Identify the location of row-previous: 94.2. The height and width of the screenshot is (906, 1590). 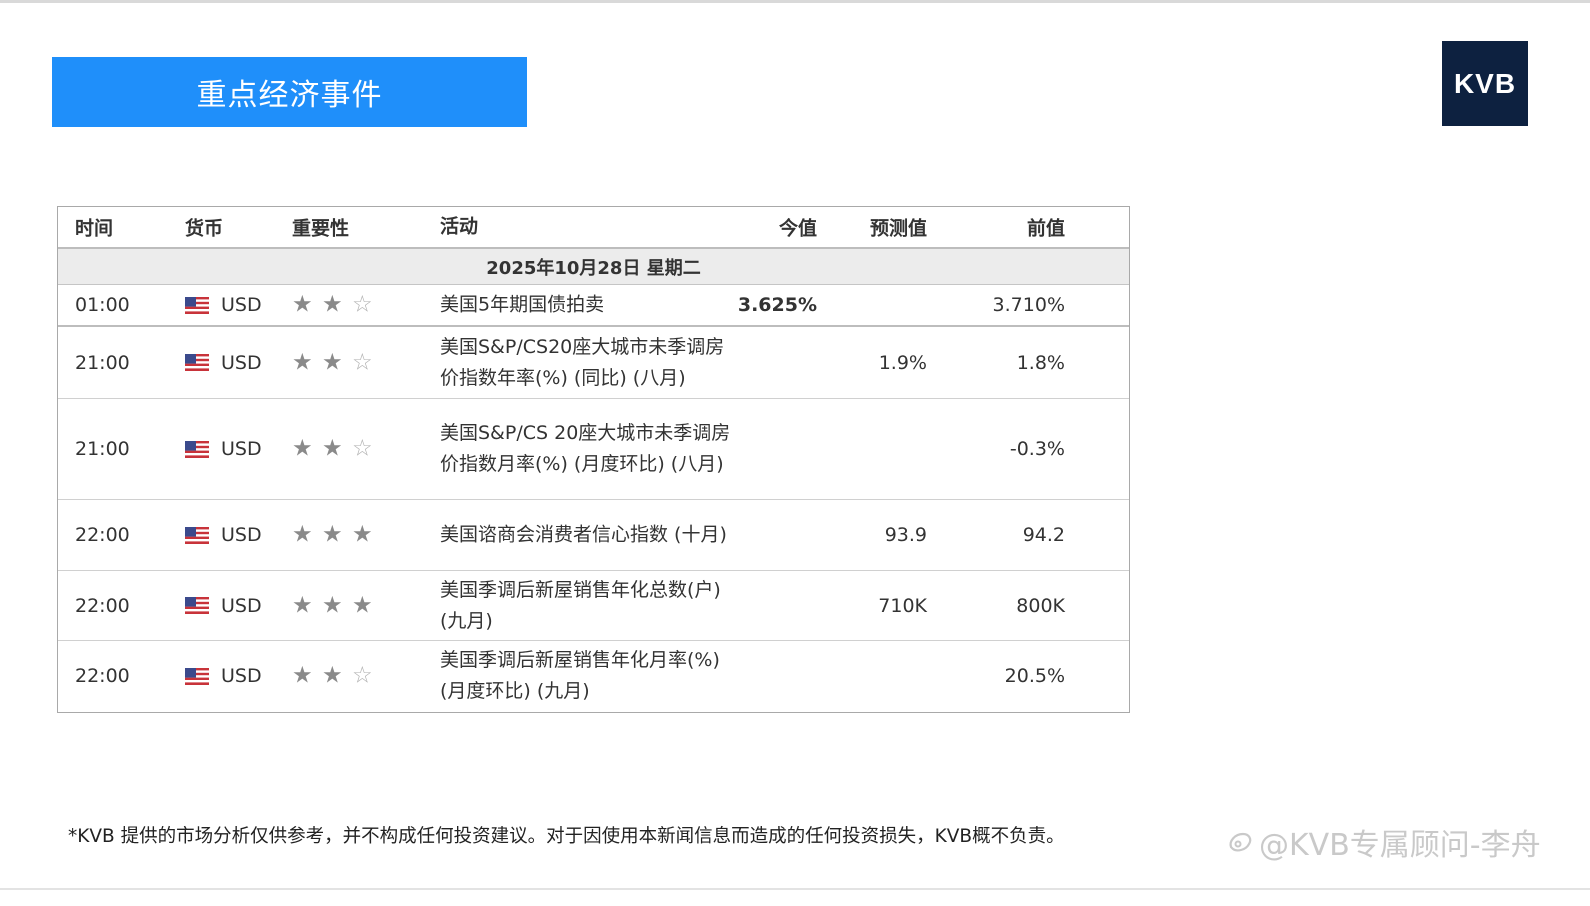
(1043, 535).